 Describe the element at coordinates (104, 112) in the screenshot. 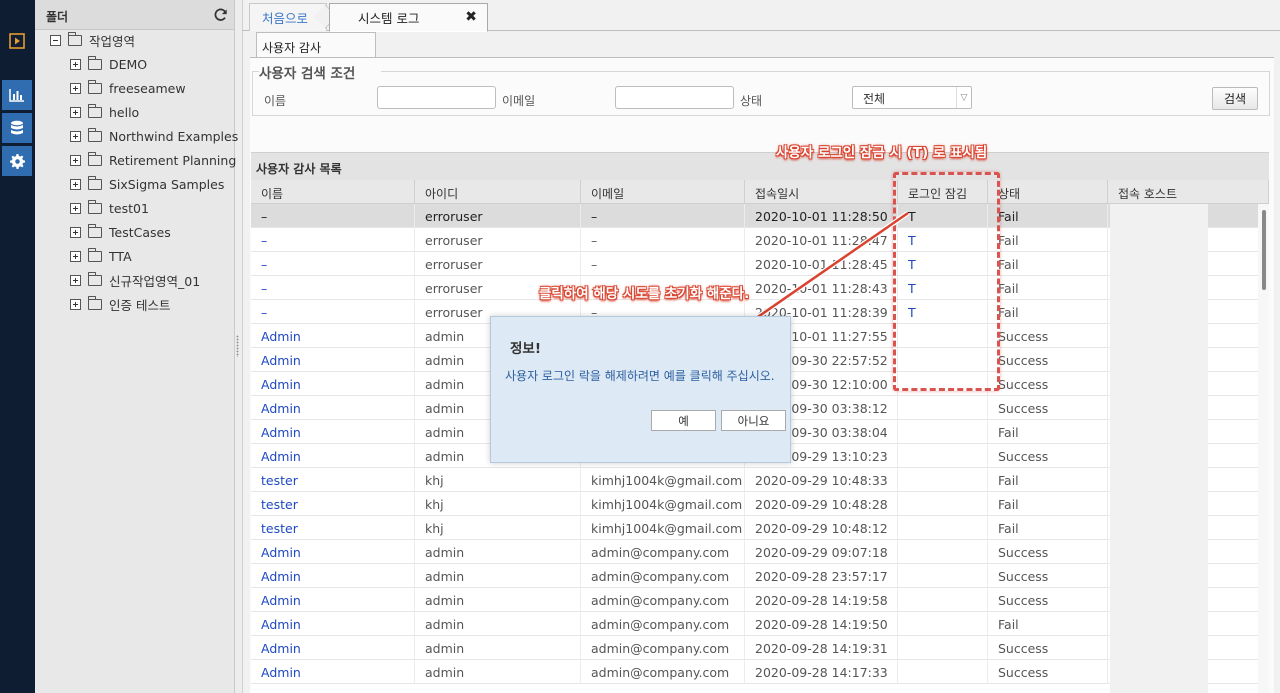

I see `tree-item: hello` at that location.